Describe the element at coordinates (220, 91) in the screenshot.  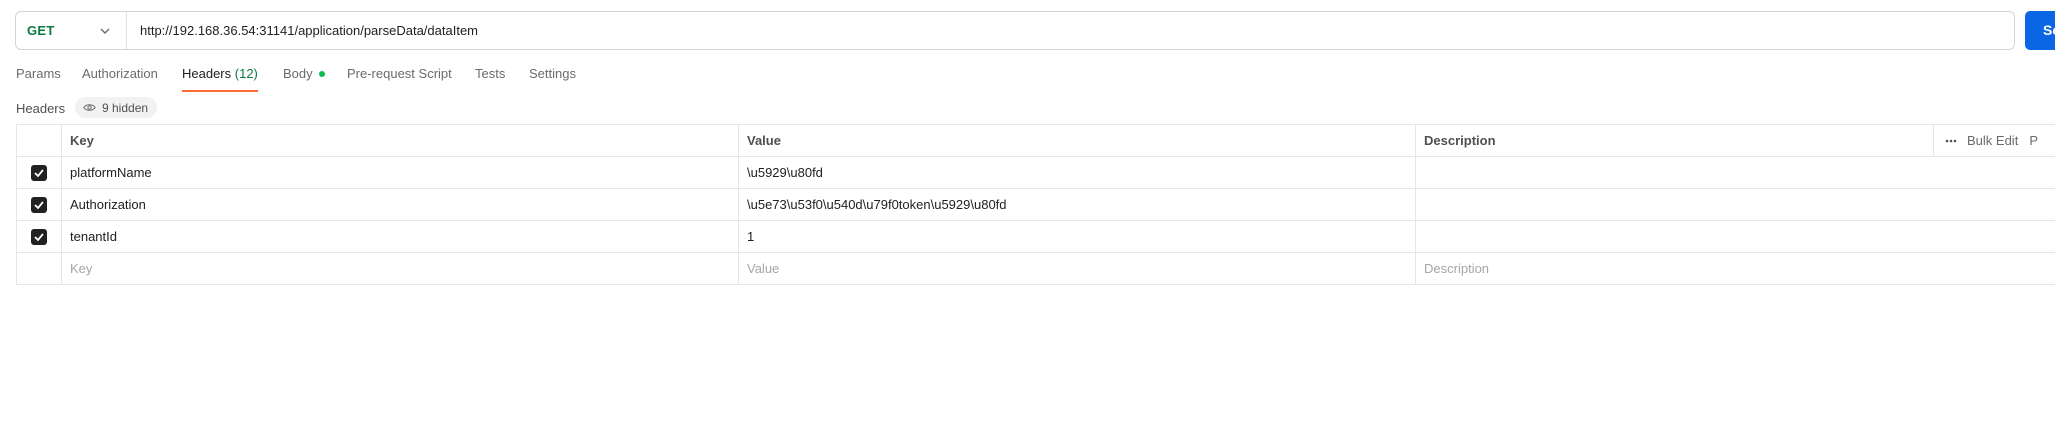
I see `active-tab-underline` at that location.